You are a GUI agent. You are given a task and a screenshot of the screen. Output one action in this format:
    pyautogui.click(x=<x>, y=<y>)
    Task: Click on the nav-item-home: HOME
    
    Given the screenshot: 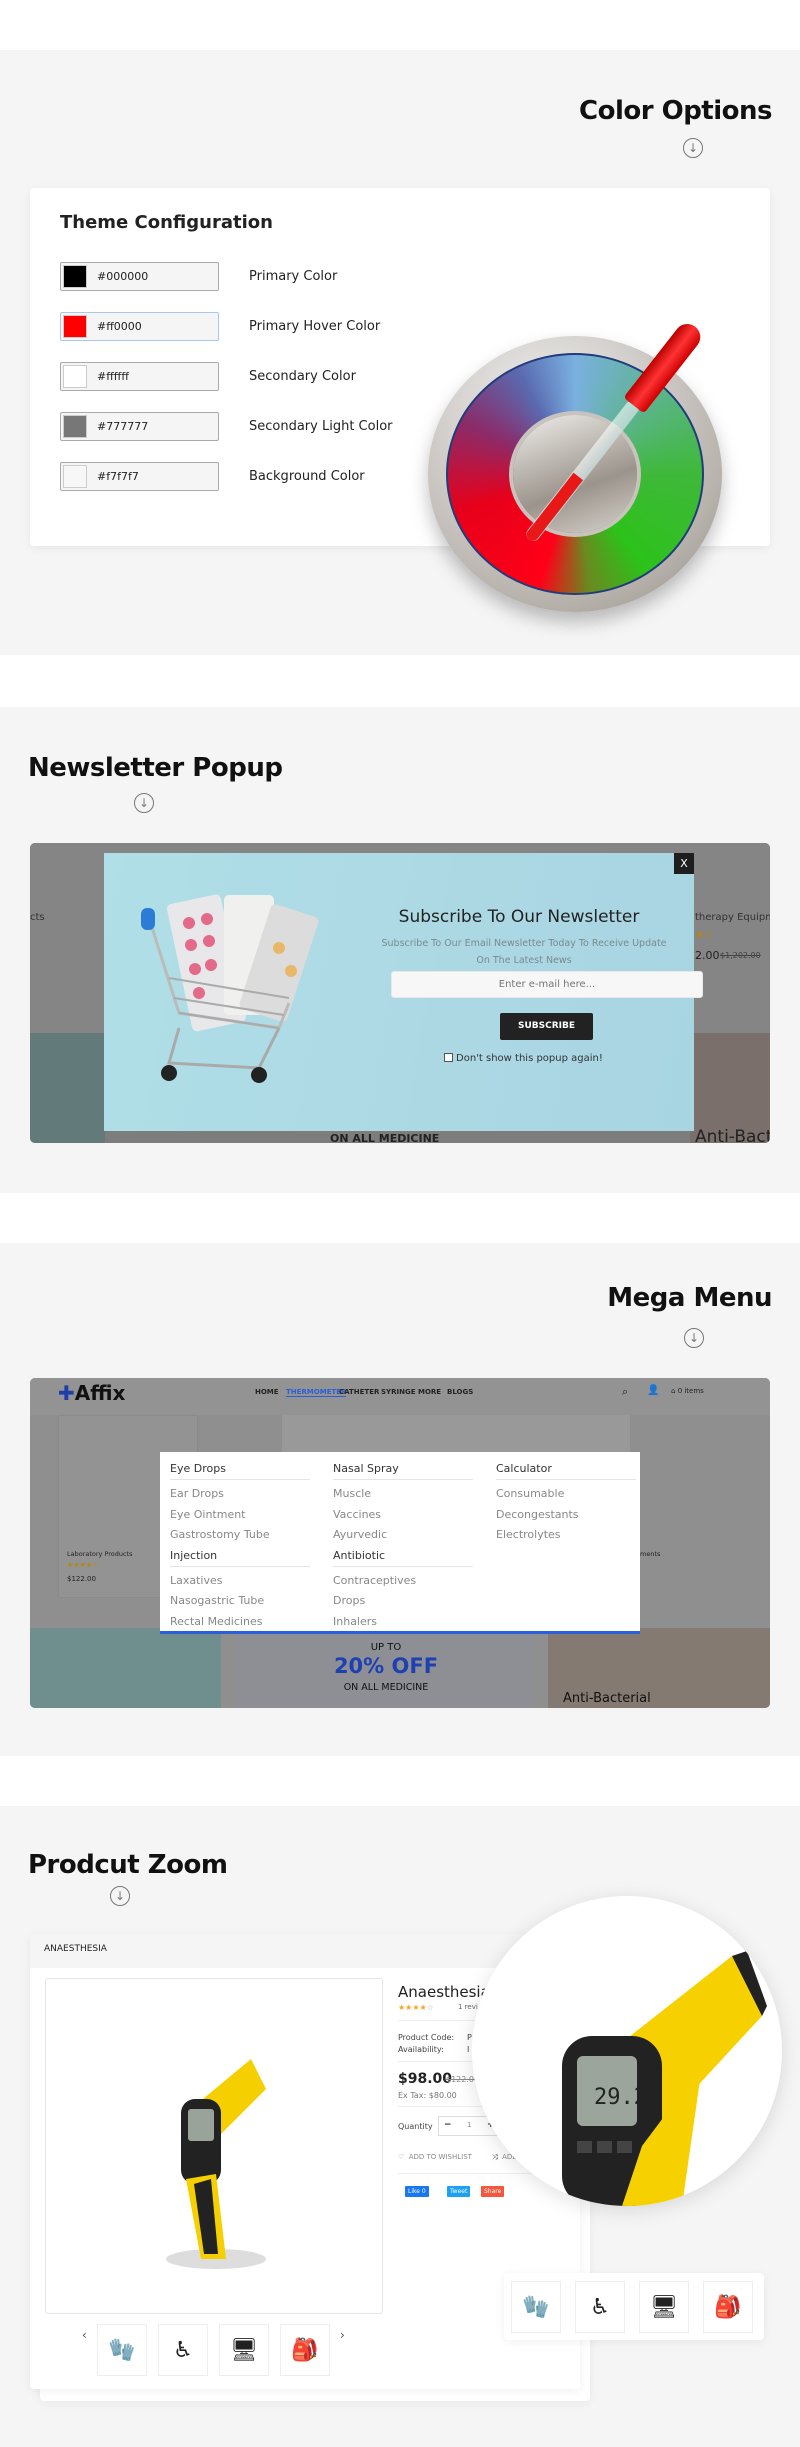 What is the action you would take?
    pyautogui.click(x=267, y=1392)
    